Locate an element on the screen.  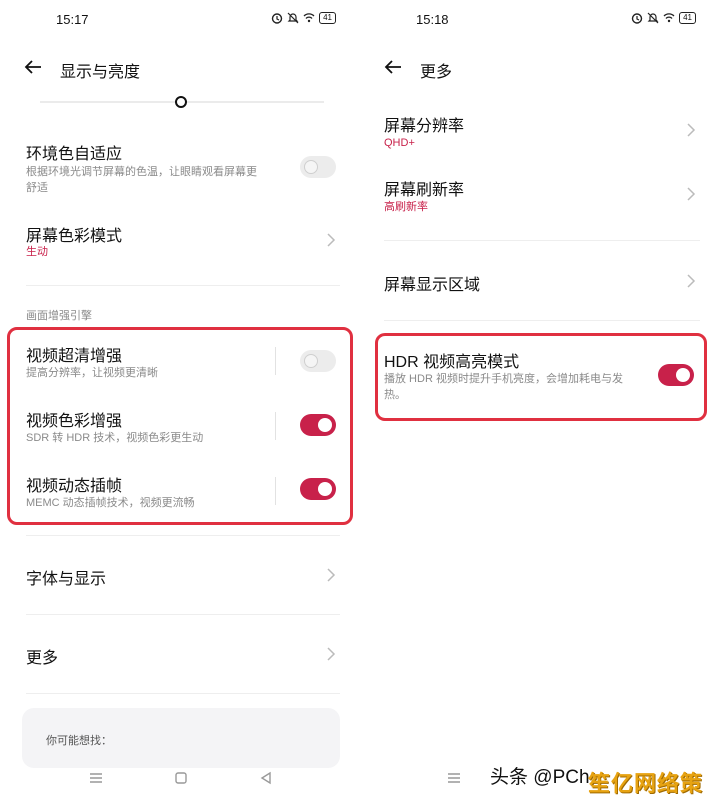
color-mode-value: 生动 is located at coordinates (37, 252).